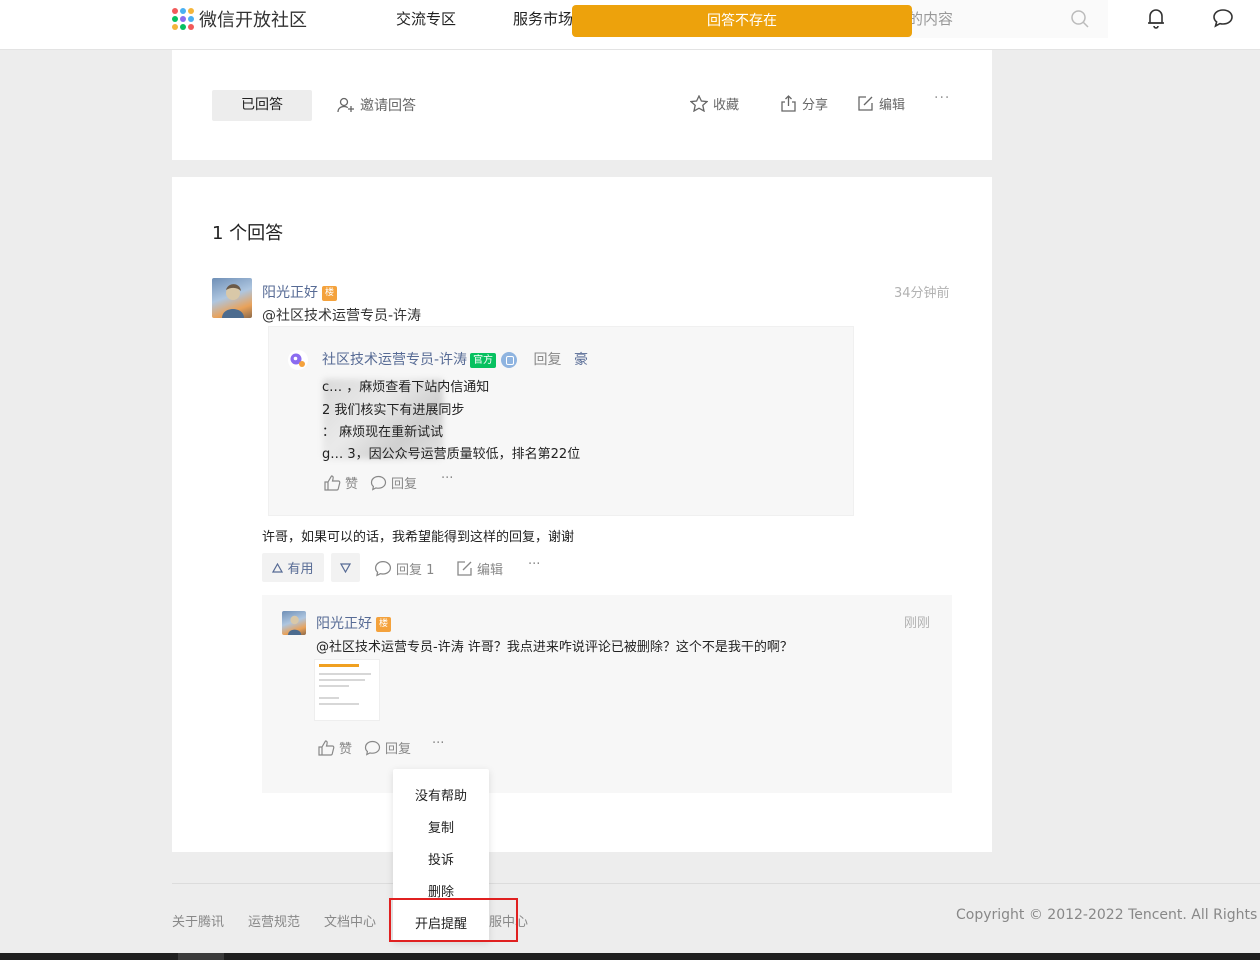 The width and height of the screenshot is (1260, 960). I want to click on edit-question-button: 编辑, so click(881, 103).